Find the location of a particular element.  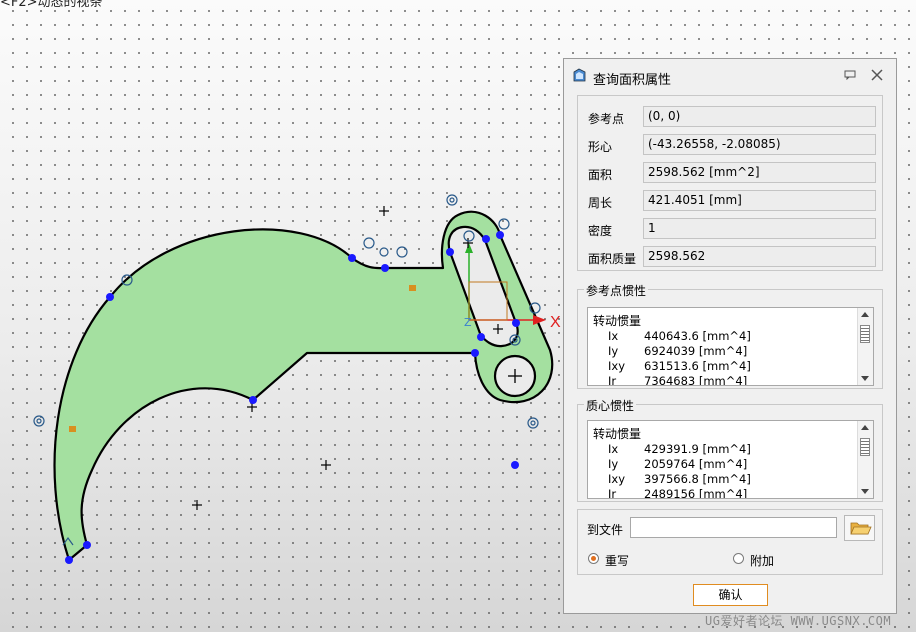

perimeter-value: 421.4051 [mm] is located at coordinates (759, 200).